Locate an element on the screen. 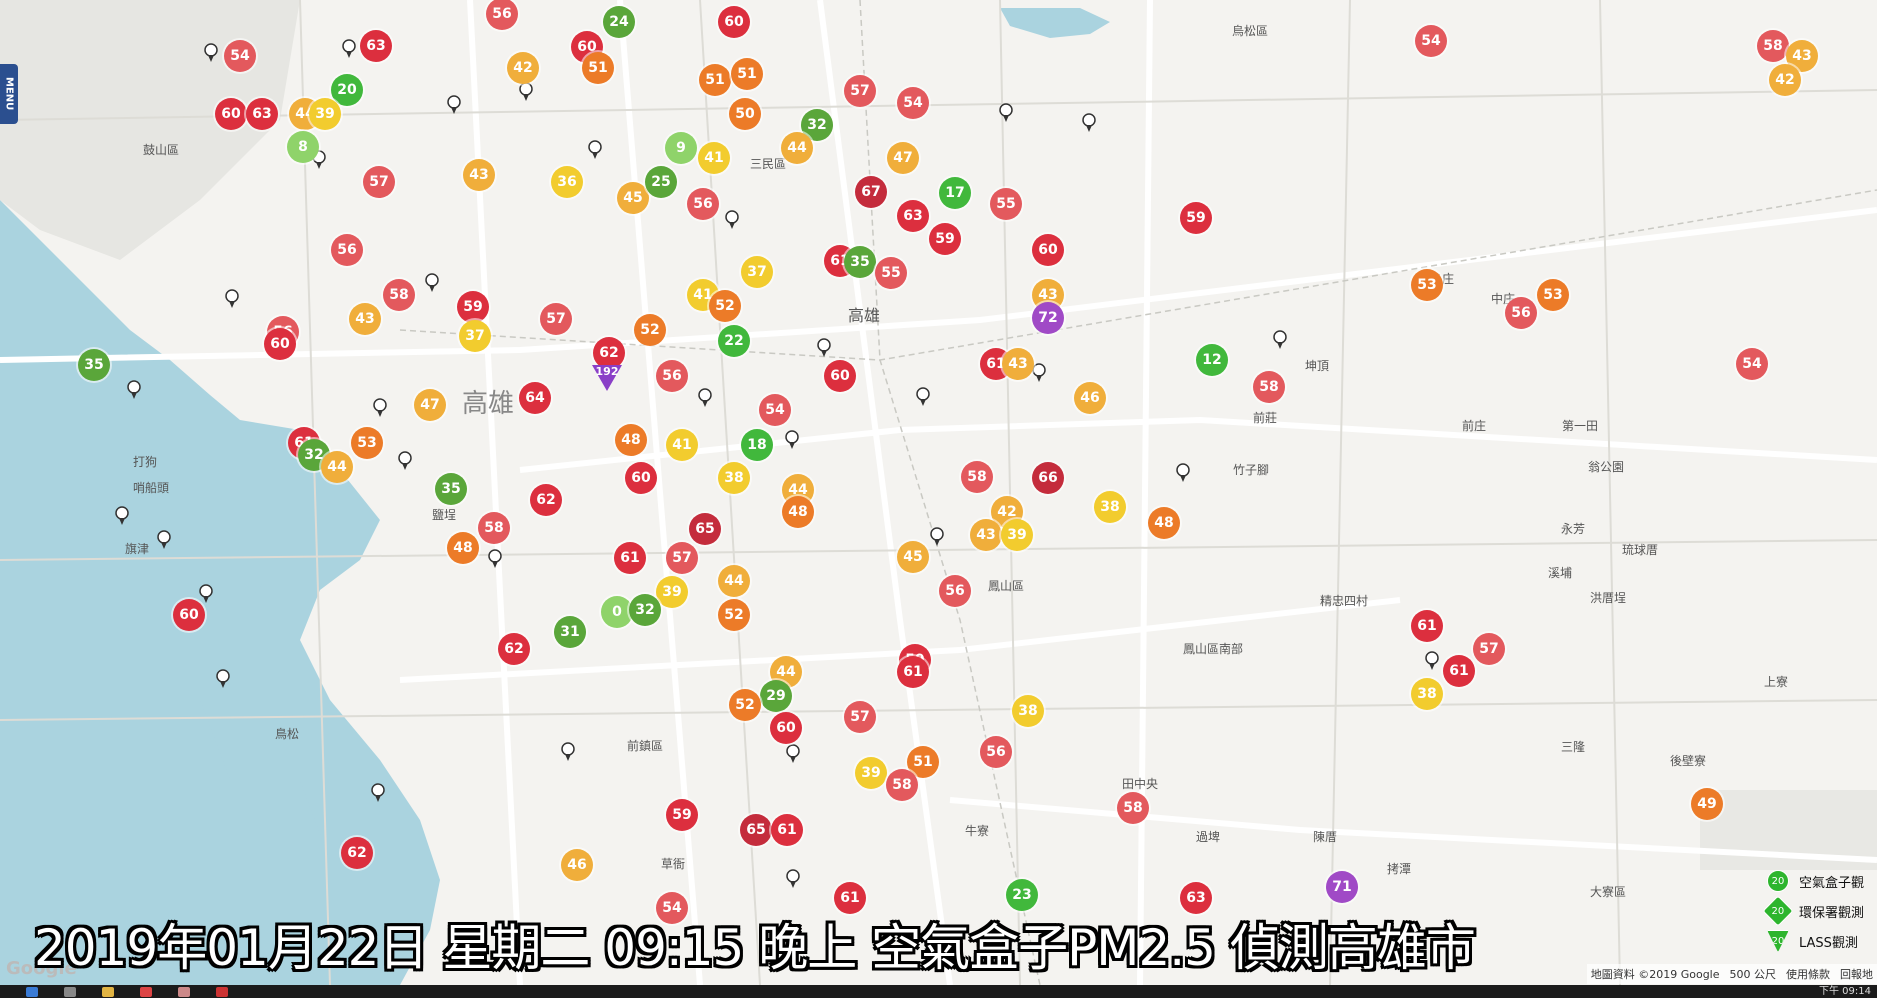 Image resolution: width=1877 pixels, height=998 pixels. pm25-marker: 31 is located at coordinates (570, 632).